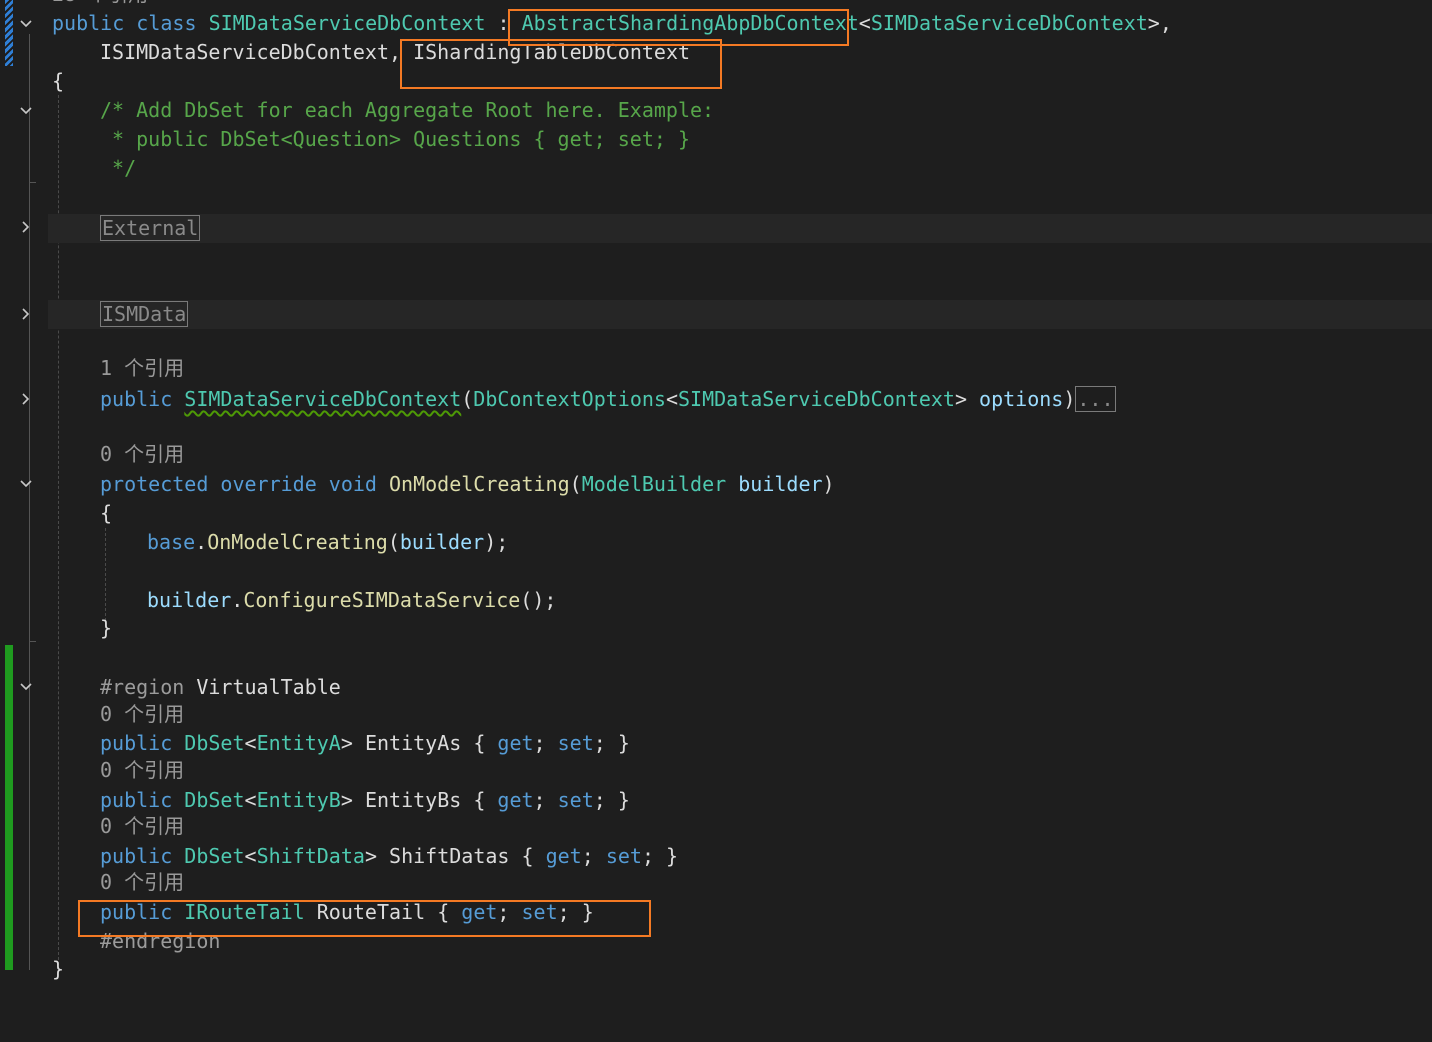 Image resolution: width=1432 pixels, height=1042 pixels. I want to click on code-line-region-ismdata: ISMData, so click(716, 314).